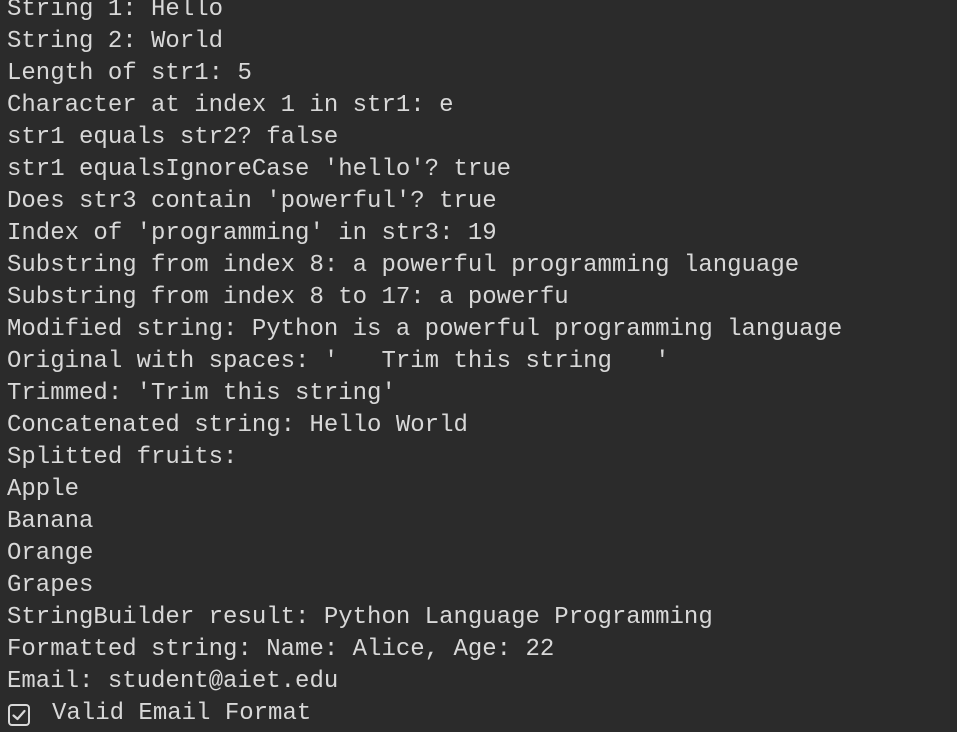  Describe the element at coordinates (50, 585) in the screenshot. I see `console-line: Grapes` at that location.